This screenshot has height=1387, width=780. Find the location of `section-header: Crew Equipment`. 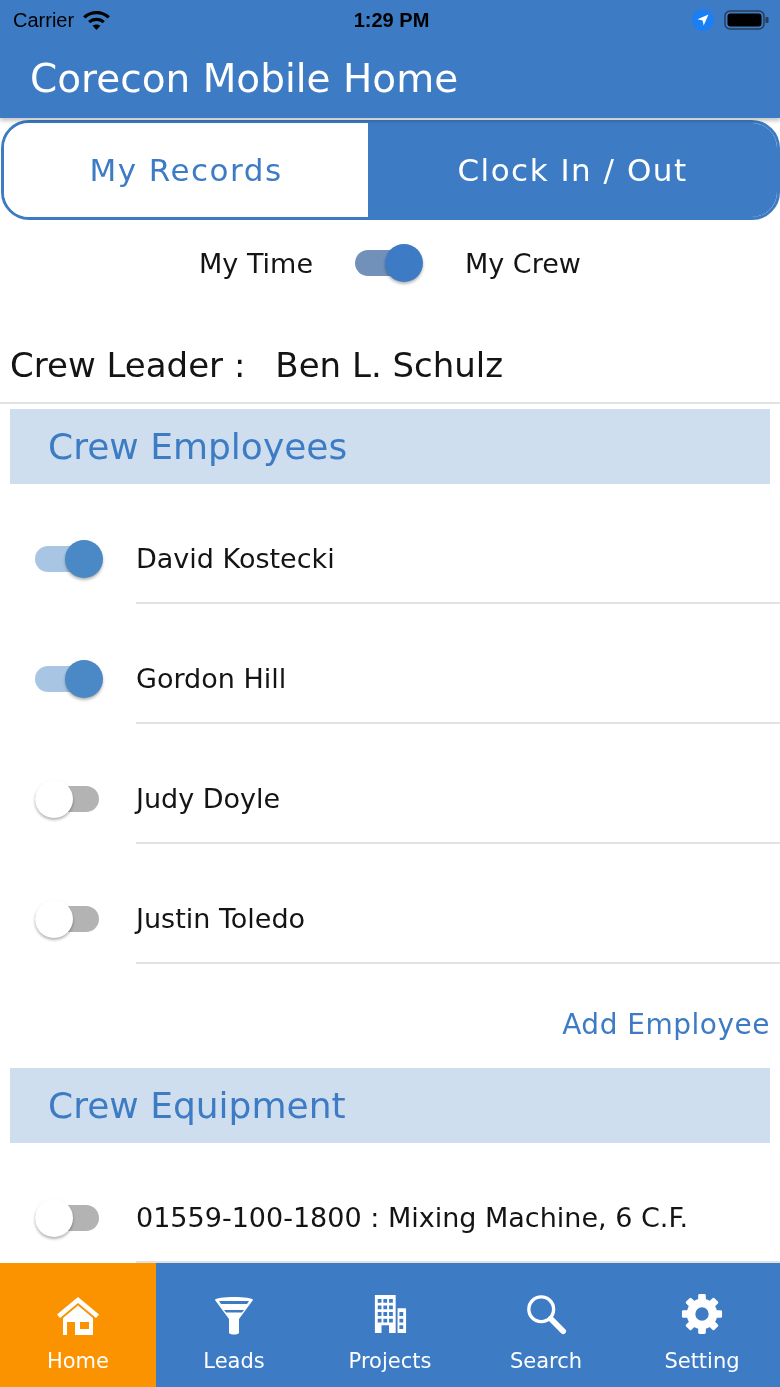

section-header: Crew Equipment is located at coordinates (390, 1105).